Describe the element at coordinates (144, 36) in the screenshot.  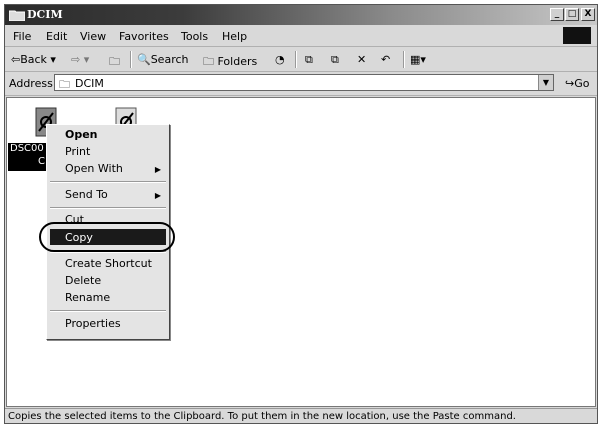
I see `menu-favorites: Favorites` at that location.